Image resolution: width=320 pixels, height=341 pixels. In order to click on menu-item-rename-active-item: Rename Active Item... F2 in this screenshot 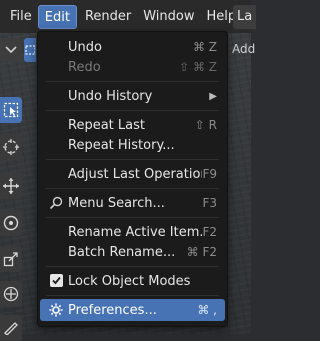, I will do `click(132, 232)`.